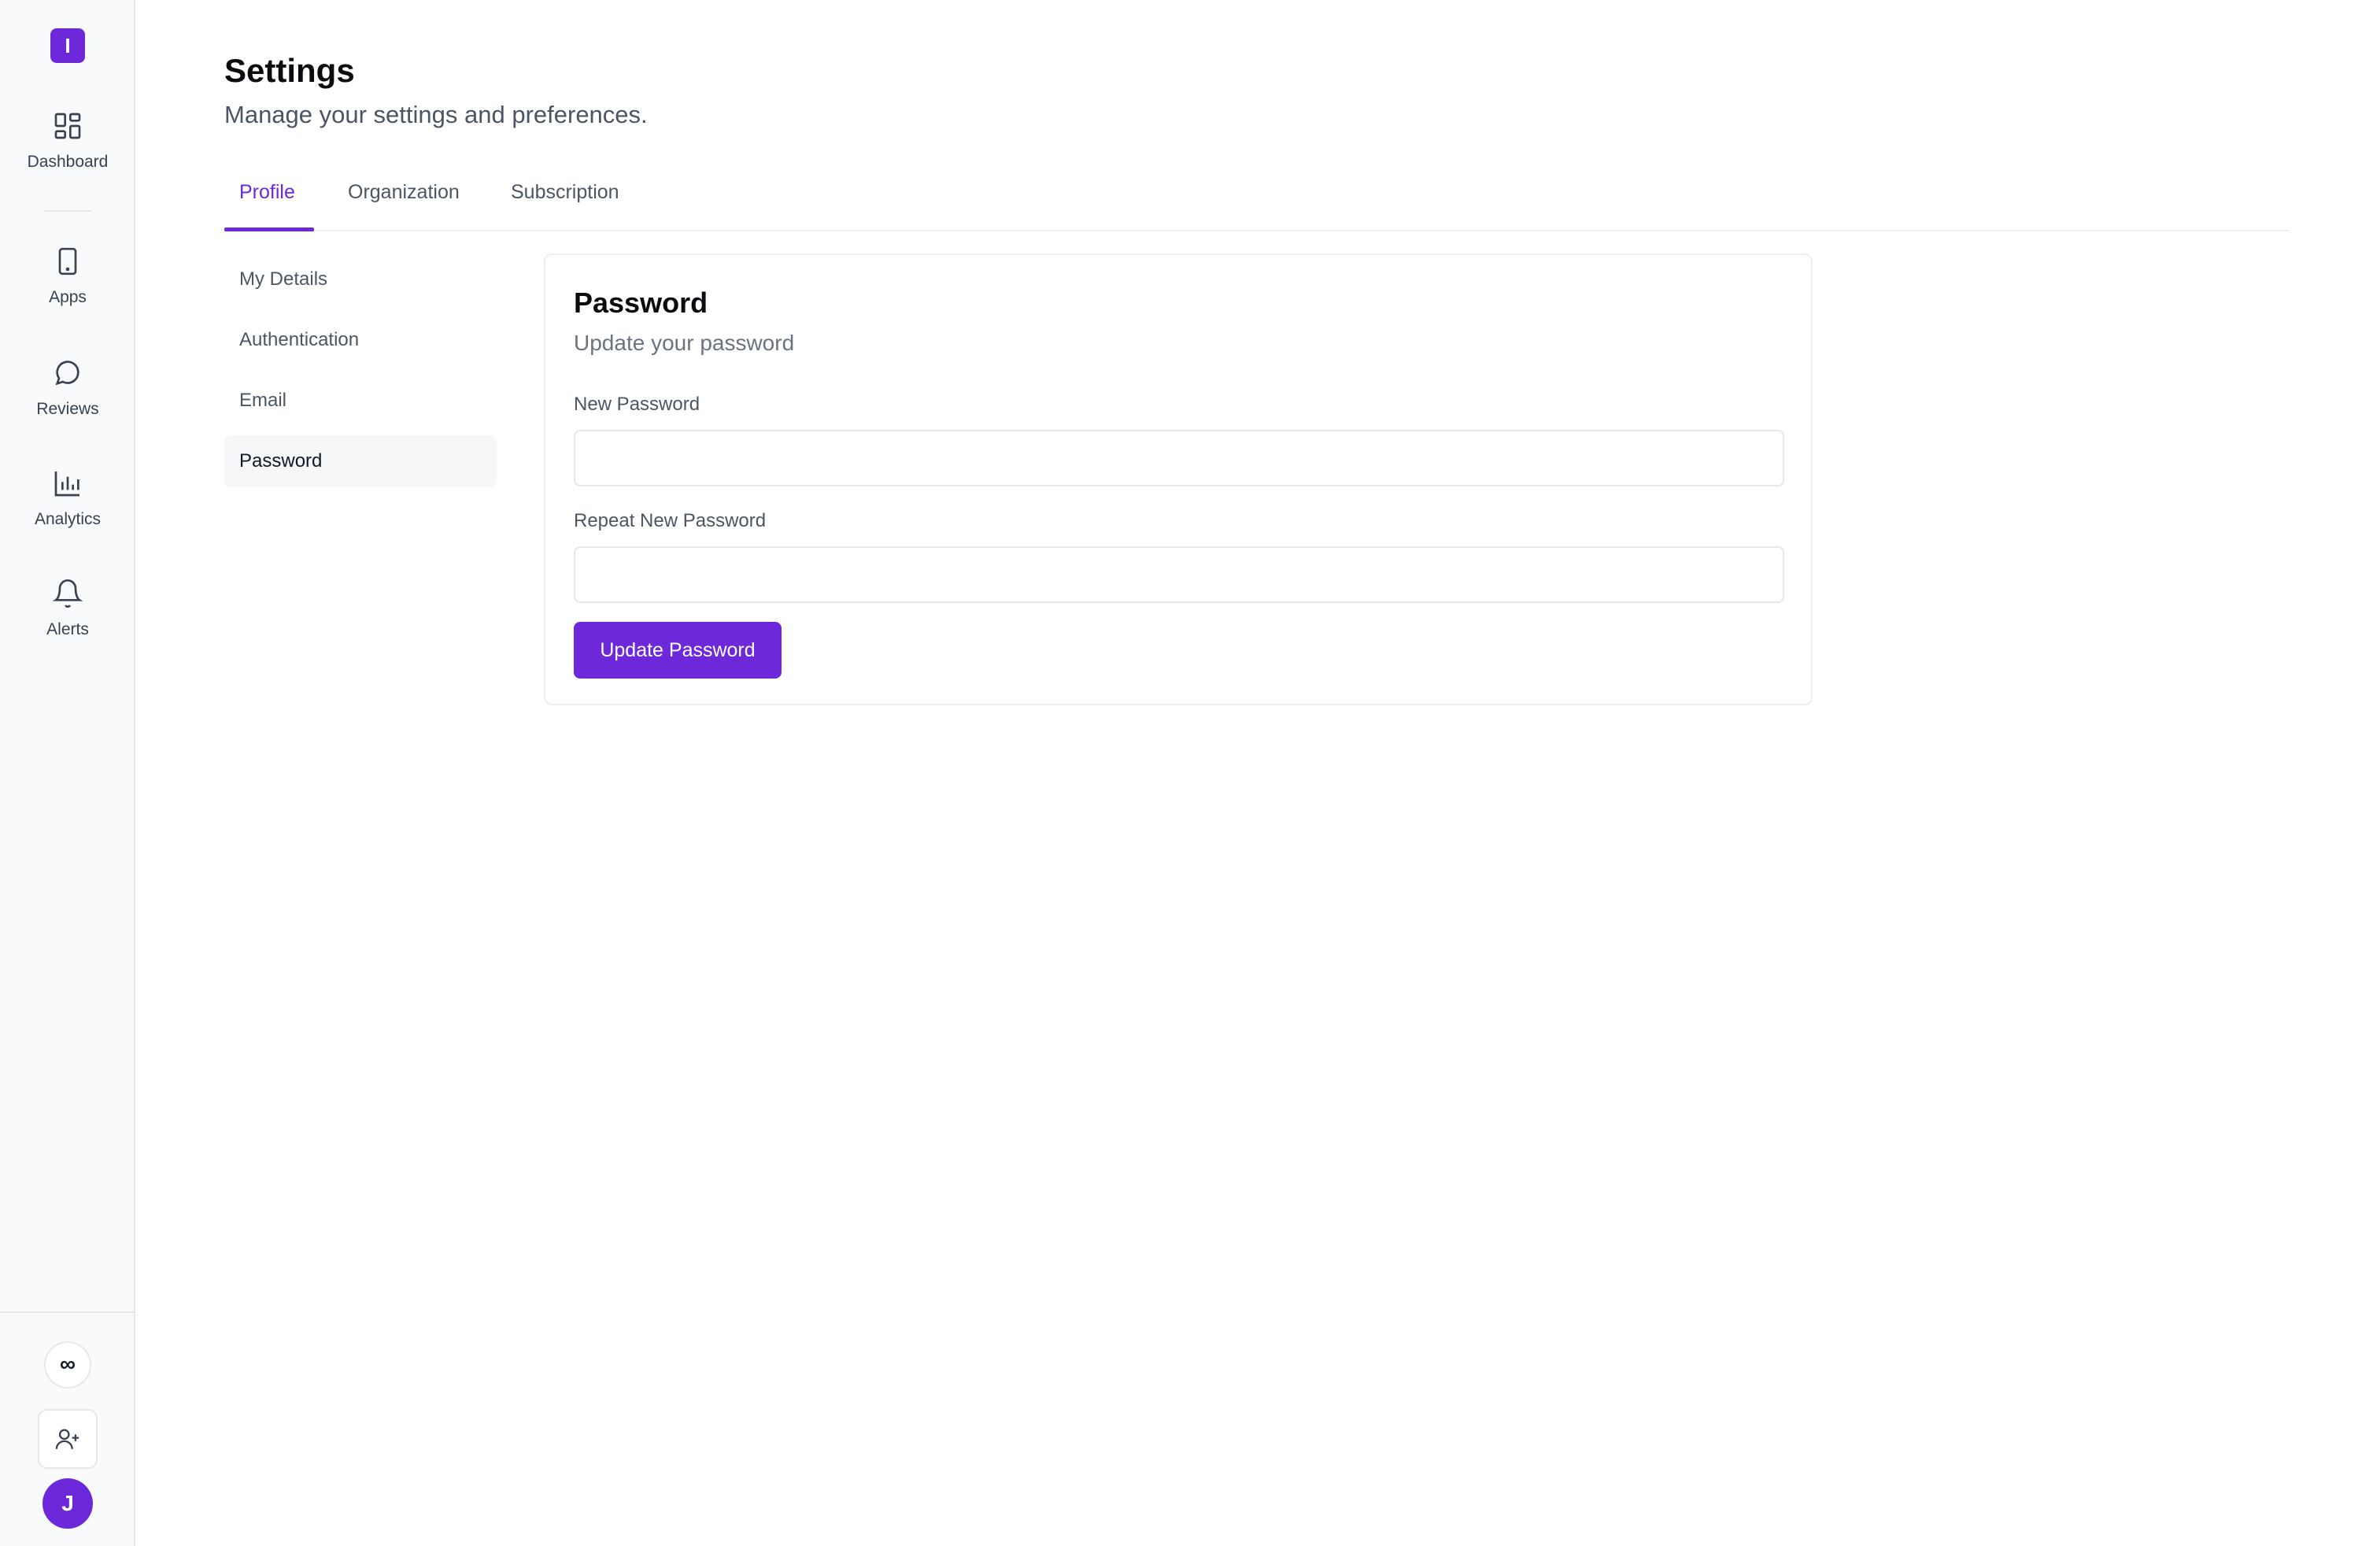 This screenshot has height=1546, width=2380. I want to click on tab-label: Organization, so click(404, 192).